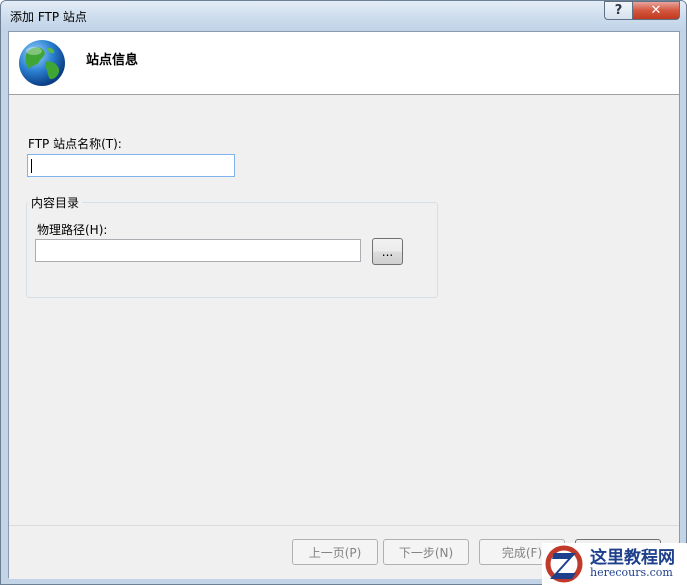  What do you see at coordinates (343, 16) in the screenshot?
I see `title-bar: 添加 FTP 站点 ? ✕` at bounding box center [343, 16].